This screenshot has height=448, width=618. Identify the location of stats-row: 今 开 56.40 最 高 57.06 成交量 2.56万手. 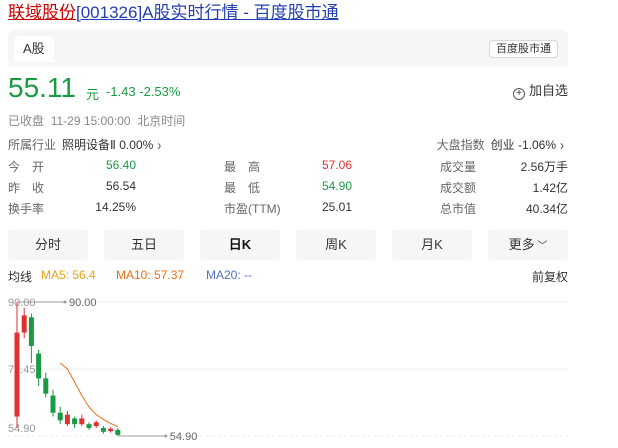
(288, 168).